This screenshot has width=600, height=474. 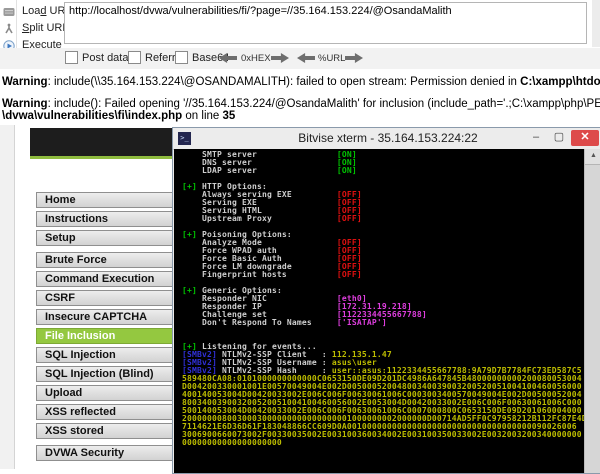 What do you see at coordinates (269, 171) in the screenshot?
I see `terminal-line: LDAP server [ON]` at bounding box center [269, 171].